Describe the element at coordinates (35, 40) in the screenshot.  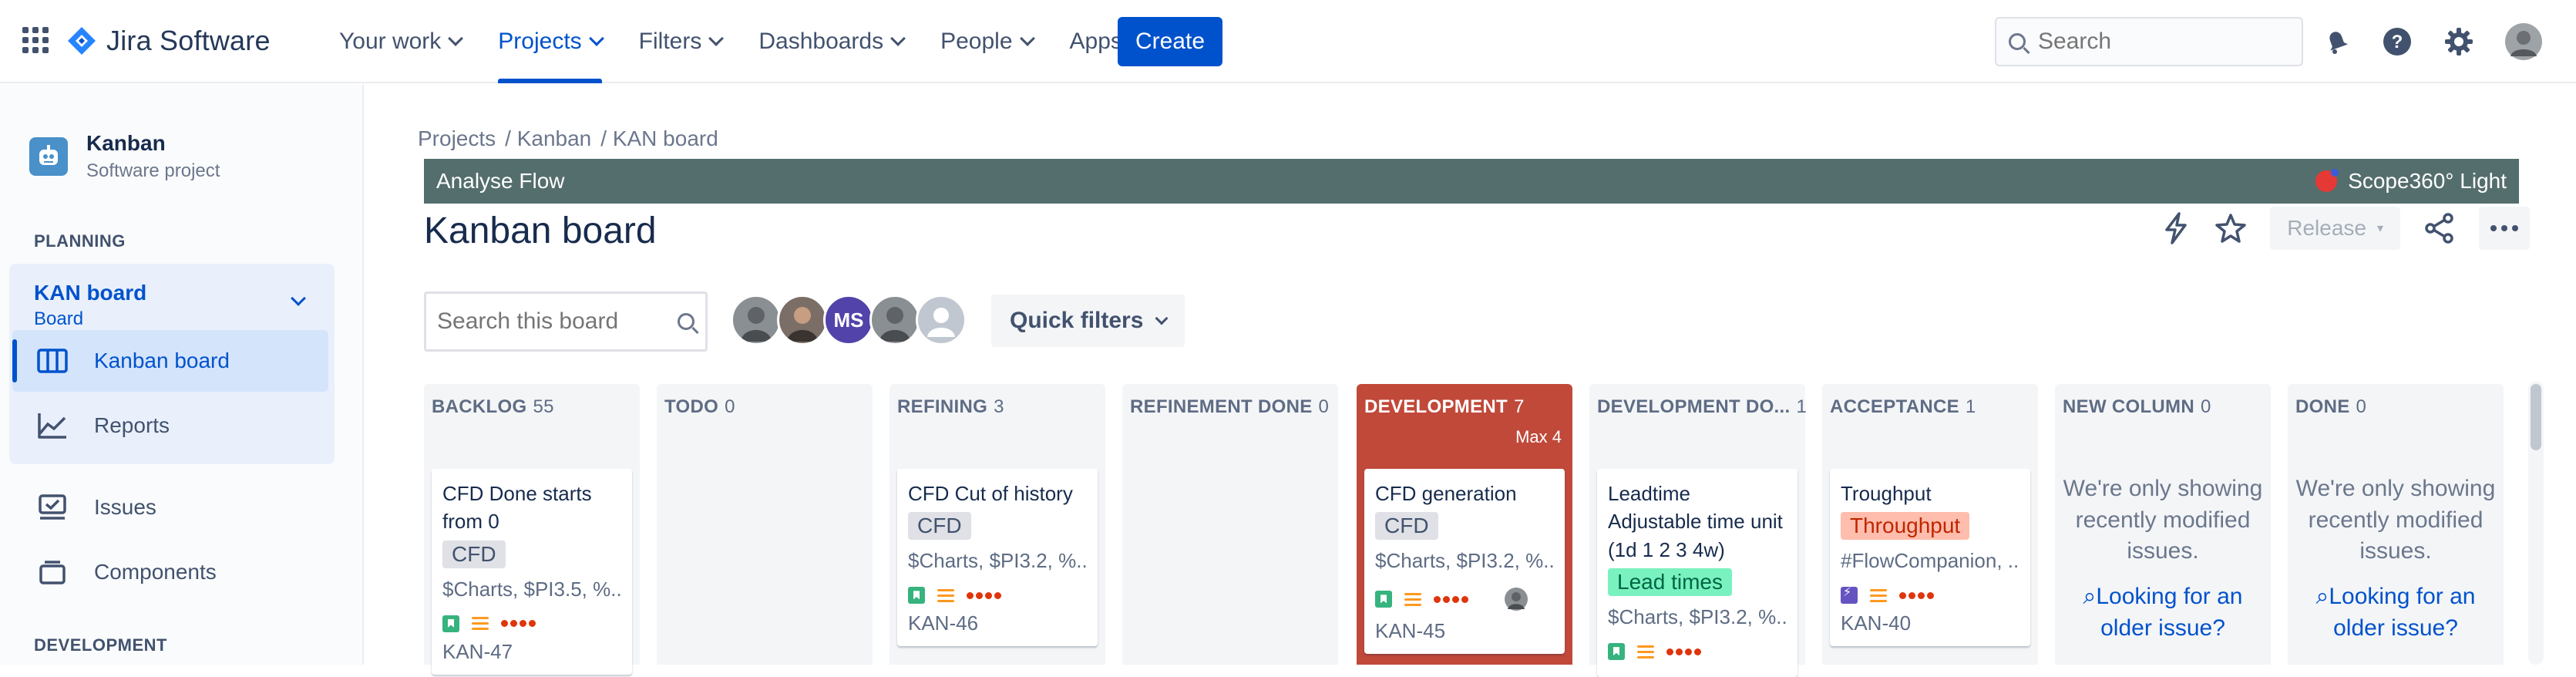
I see `app-switcher-icon` at that location.